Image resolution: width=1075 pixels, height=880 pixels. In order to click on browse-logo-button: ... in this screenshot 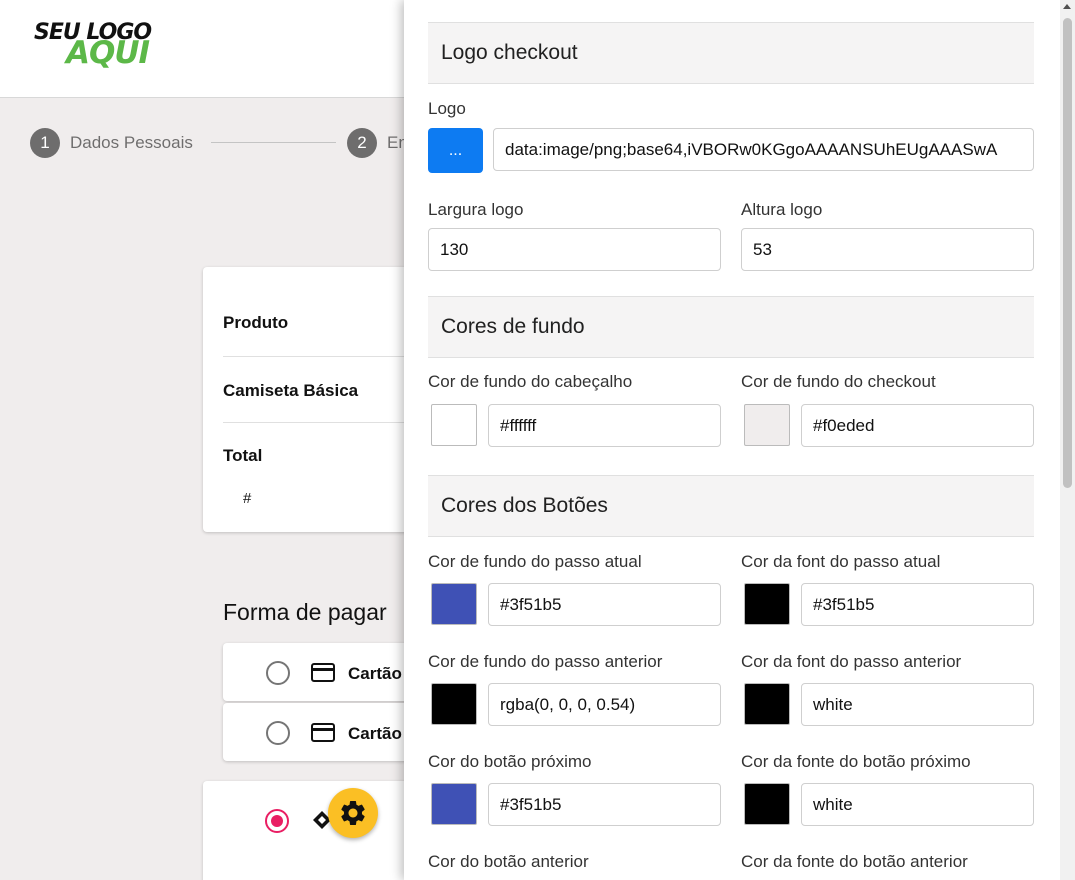, I will do `click(455, 150)`.